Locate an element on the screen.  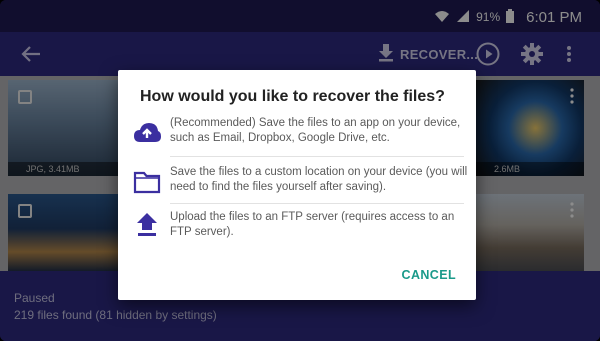
folder-icon is located at coordinates (147, 182).